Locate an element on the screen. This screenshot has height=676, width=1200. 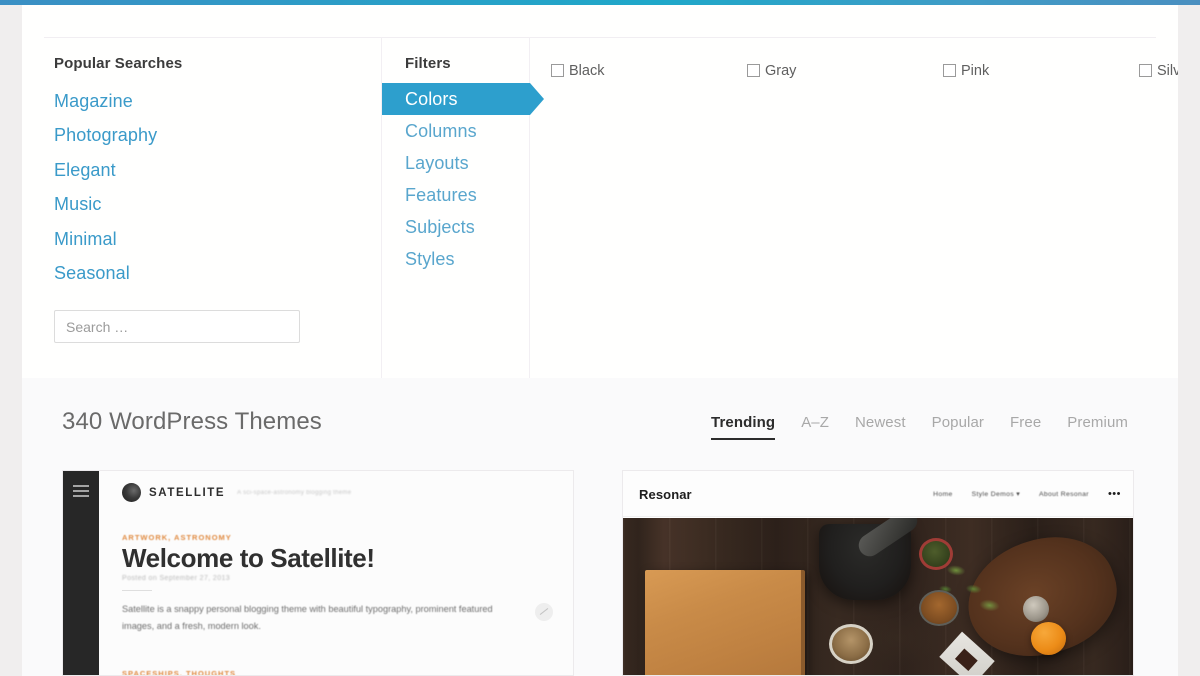
top-accent-bar is located at coordinates (600, 2).